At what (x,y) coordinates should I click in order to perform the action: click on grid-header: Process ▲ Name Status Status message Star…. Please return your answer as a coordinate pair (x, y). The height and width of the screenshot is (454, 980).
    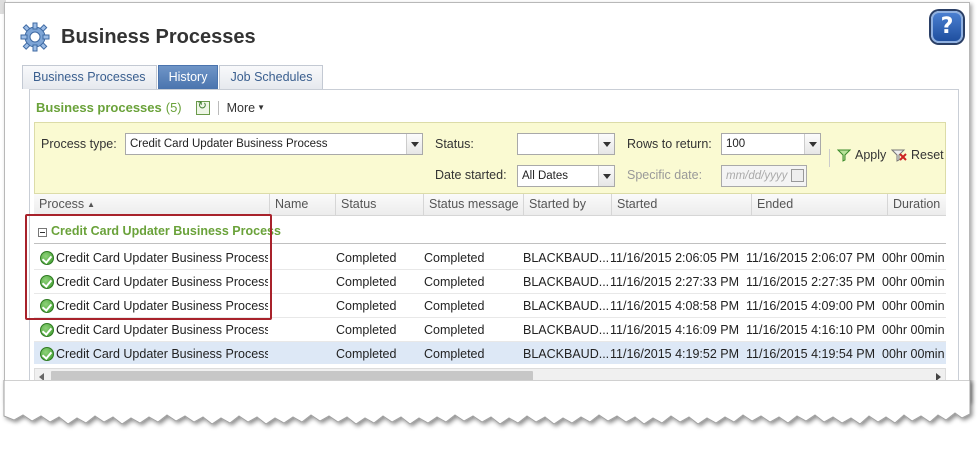
    Looking at the image, I should click on (490, 205).